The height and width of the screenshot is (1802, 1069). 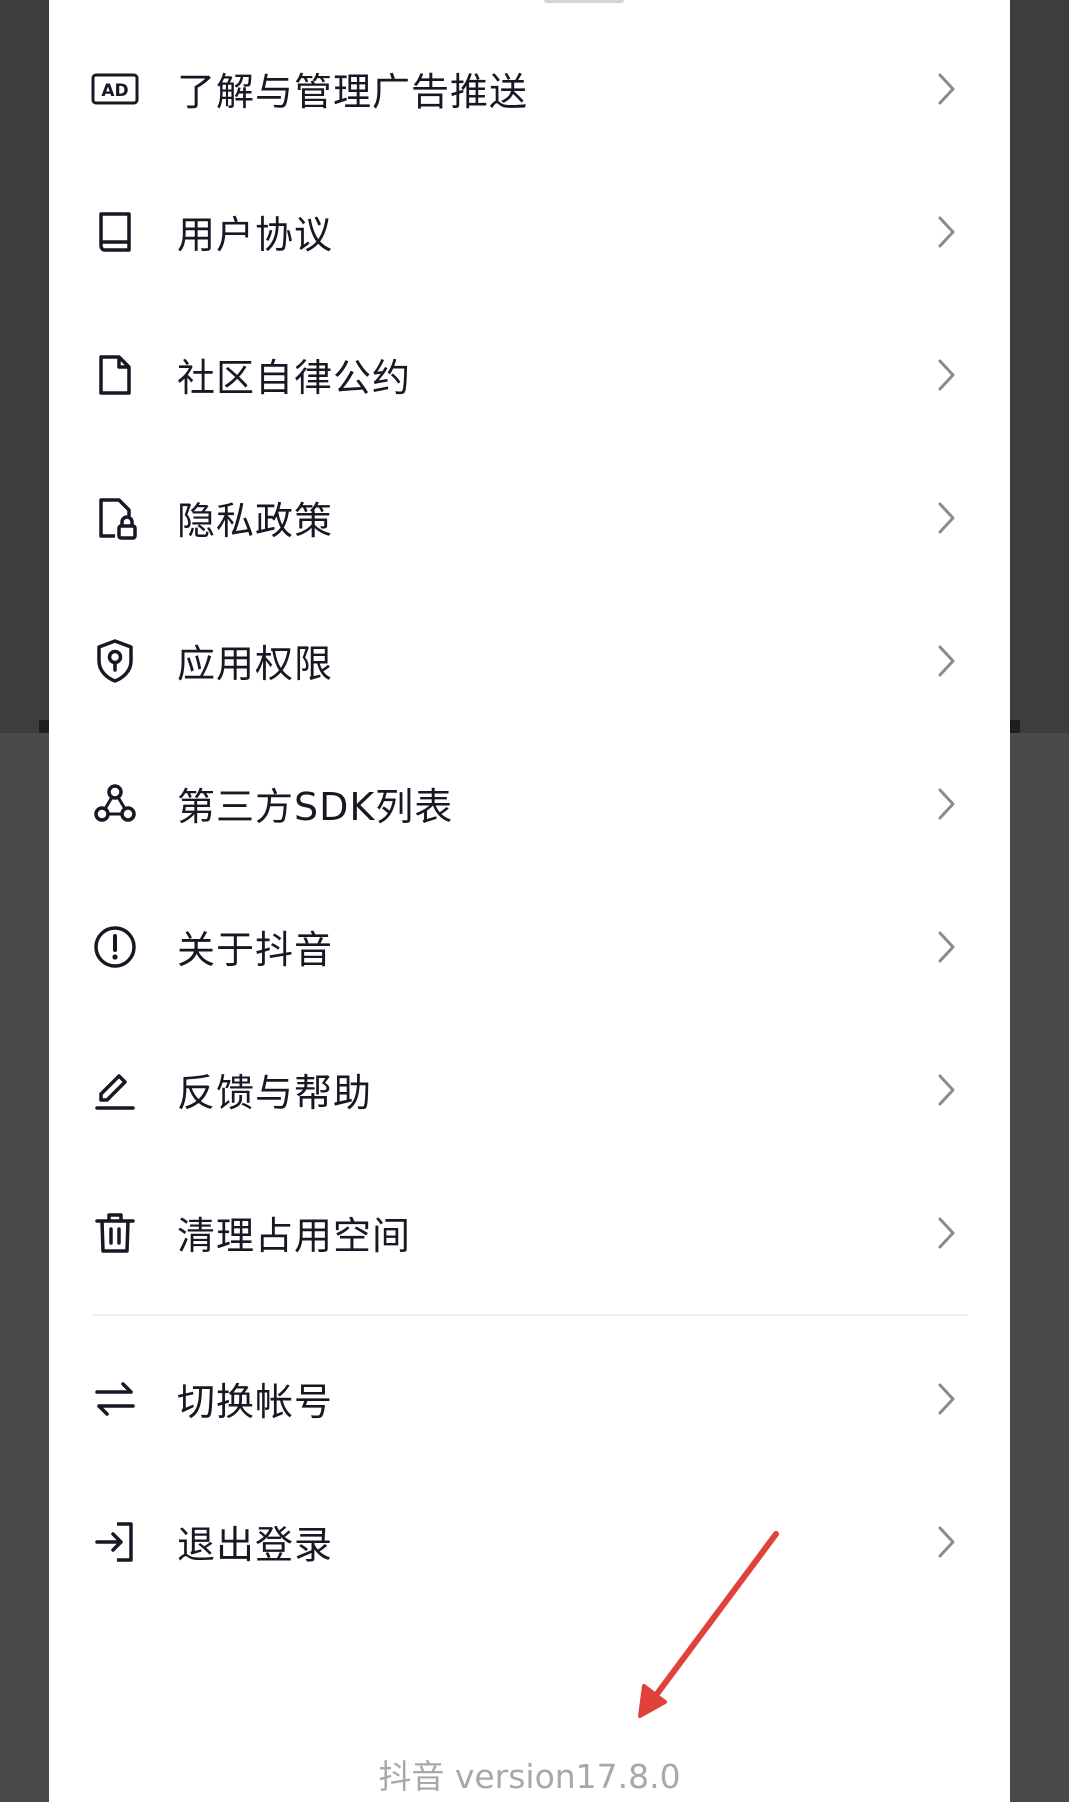 What do you see at coordinates (115, 1399) in the screenshot?
I see `switch-arrows-icon` at bounding box center [115, 1399].